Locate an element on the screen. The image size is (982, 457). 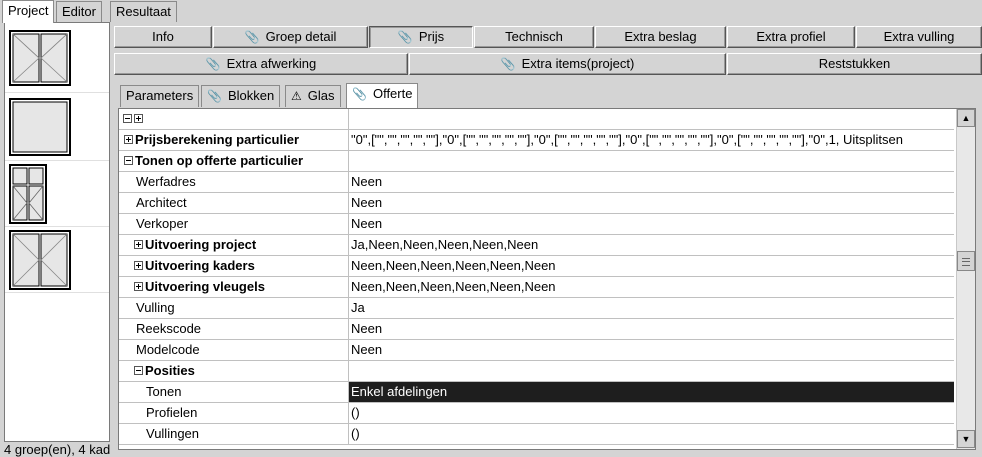
row-name: Tonen is located at coordinates (234, 392).